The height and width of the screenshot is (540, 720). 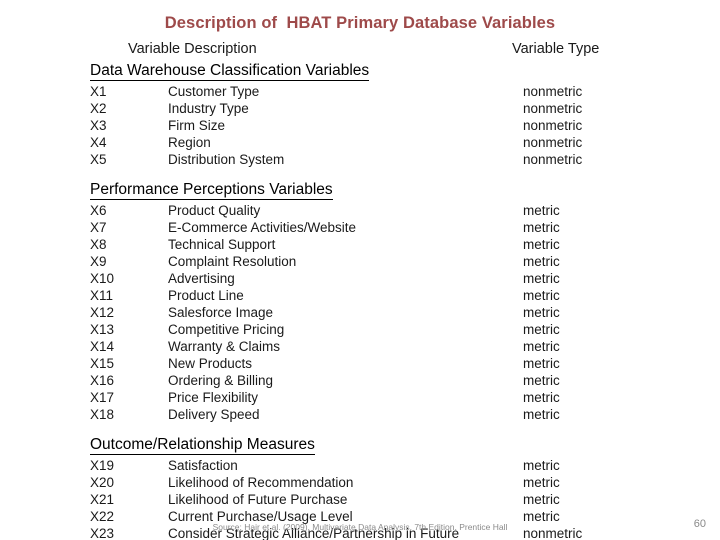 I want to click on table-row: X3 Firm Size nonmetric, so click(x=360, y=125).